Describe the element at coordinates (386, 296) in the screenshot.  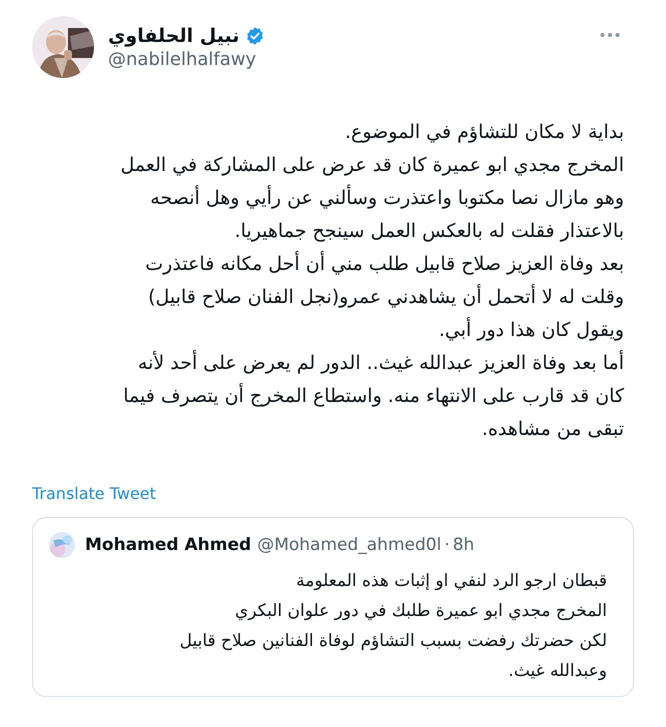
I see `tweet-text-line: وقلت له لا أتحمل أن يشاهدني عمرو(نجل الفنان صلاح قابيل)` at that location.